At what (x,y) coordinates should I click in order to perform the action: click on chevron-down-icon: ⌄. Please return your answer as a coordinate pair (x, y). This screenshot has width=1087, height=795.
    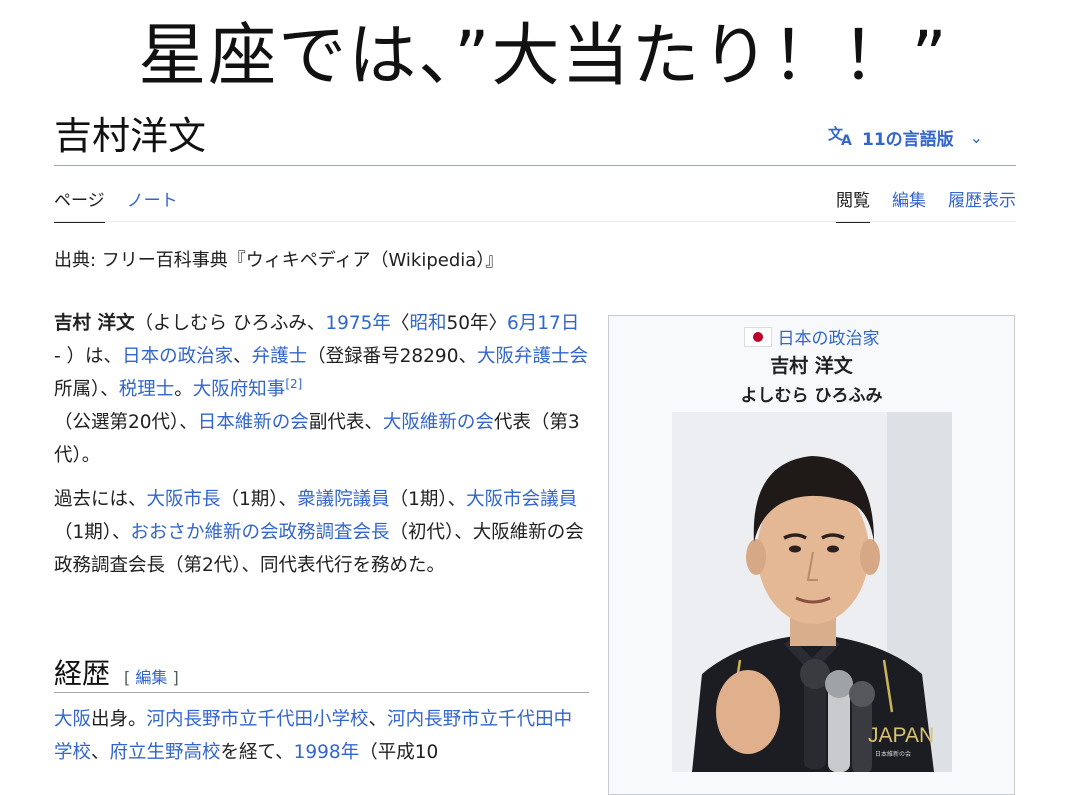
    Looking at the image, I should click on (976, 137).